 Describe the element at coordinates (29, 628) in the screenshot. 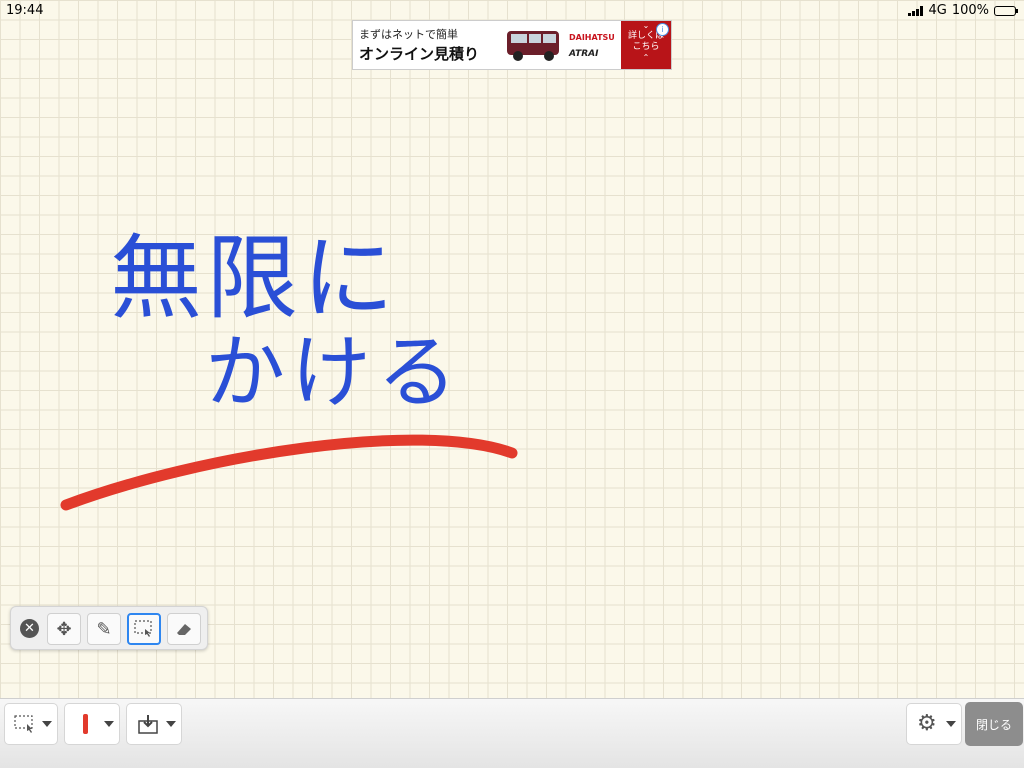

I see `close-icon: ✕` at that location.